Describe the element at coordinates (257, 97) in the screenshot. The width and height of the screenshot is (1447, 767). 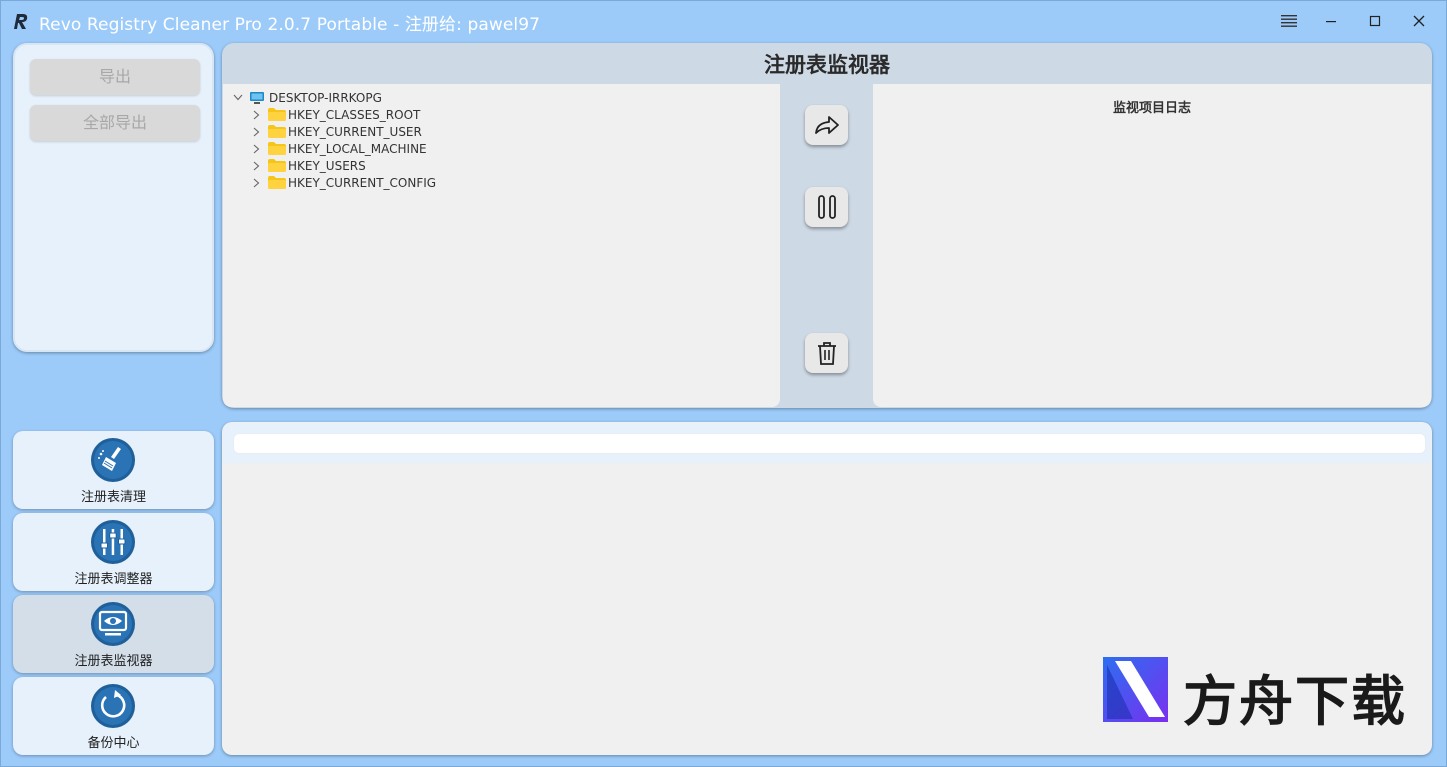
I see `computer-icon` at that location.